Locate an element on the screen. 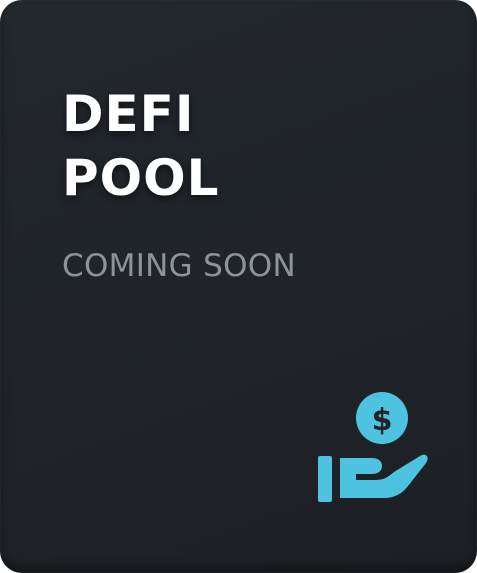  card-title-line1: DEFI is located at coordinates (128, 114).